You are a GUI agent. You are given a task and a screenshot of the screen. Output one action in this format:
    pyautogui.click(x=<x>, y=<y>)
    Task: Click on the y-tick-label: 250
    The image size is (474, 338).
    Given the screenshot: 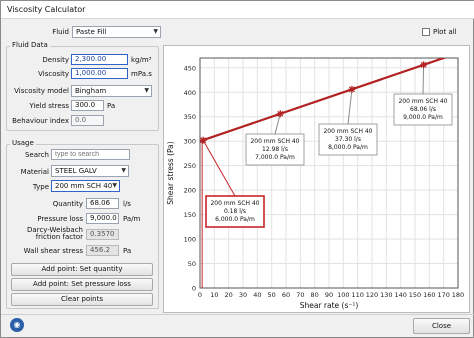 What is the action you would take?
    pyautogui.click(x=190, y=166)
    